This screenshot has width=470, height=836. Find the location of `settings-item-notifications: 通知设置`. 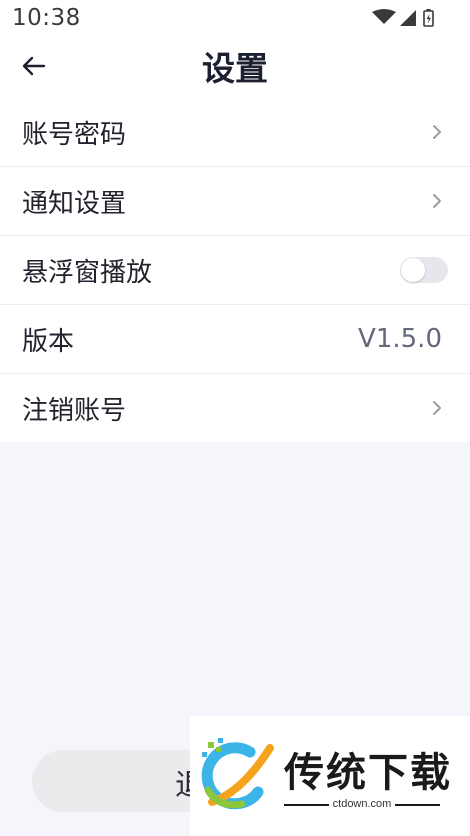

settings-item-notifications: 通知设置 is located at coordinates (235, 201).